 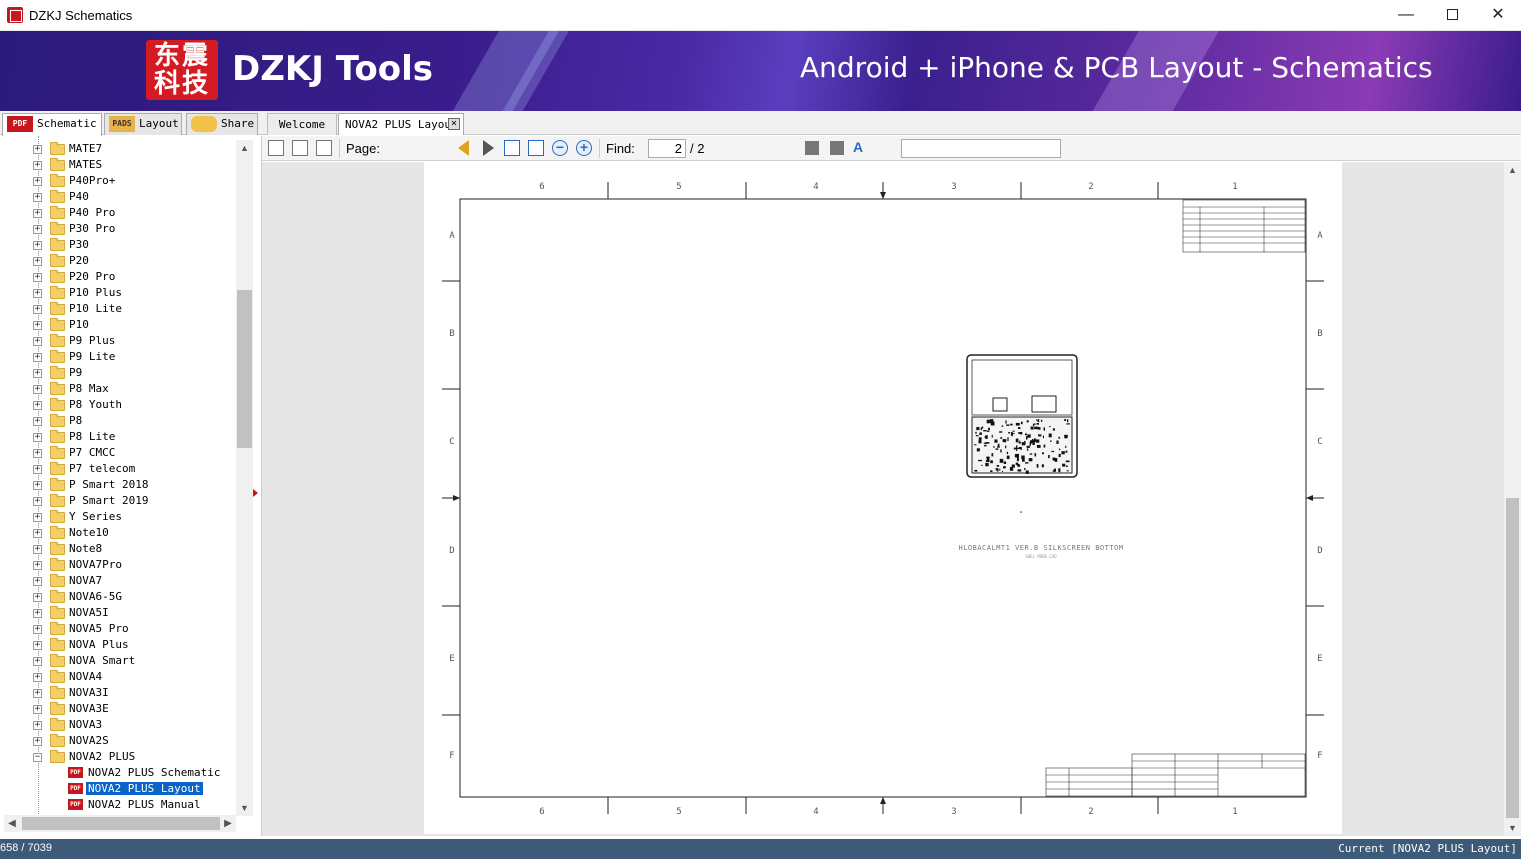 What do you see at coordinates (512, 148) in the screenshot?
I see `fit-width-icon` at bounding box center [512, 148].